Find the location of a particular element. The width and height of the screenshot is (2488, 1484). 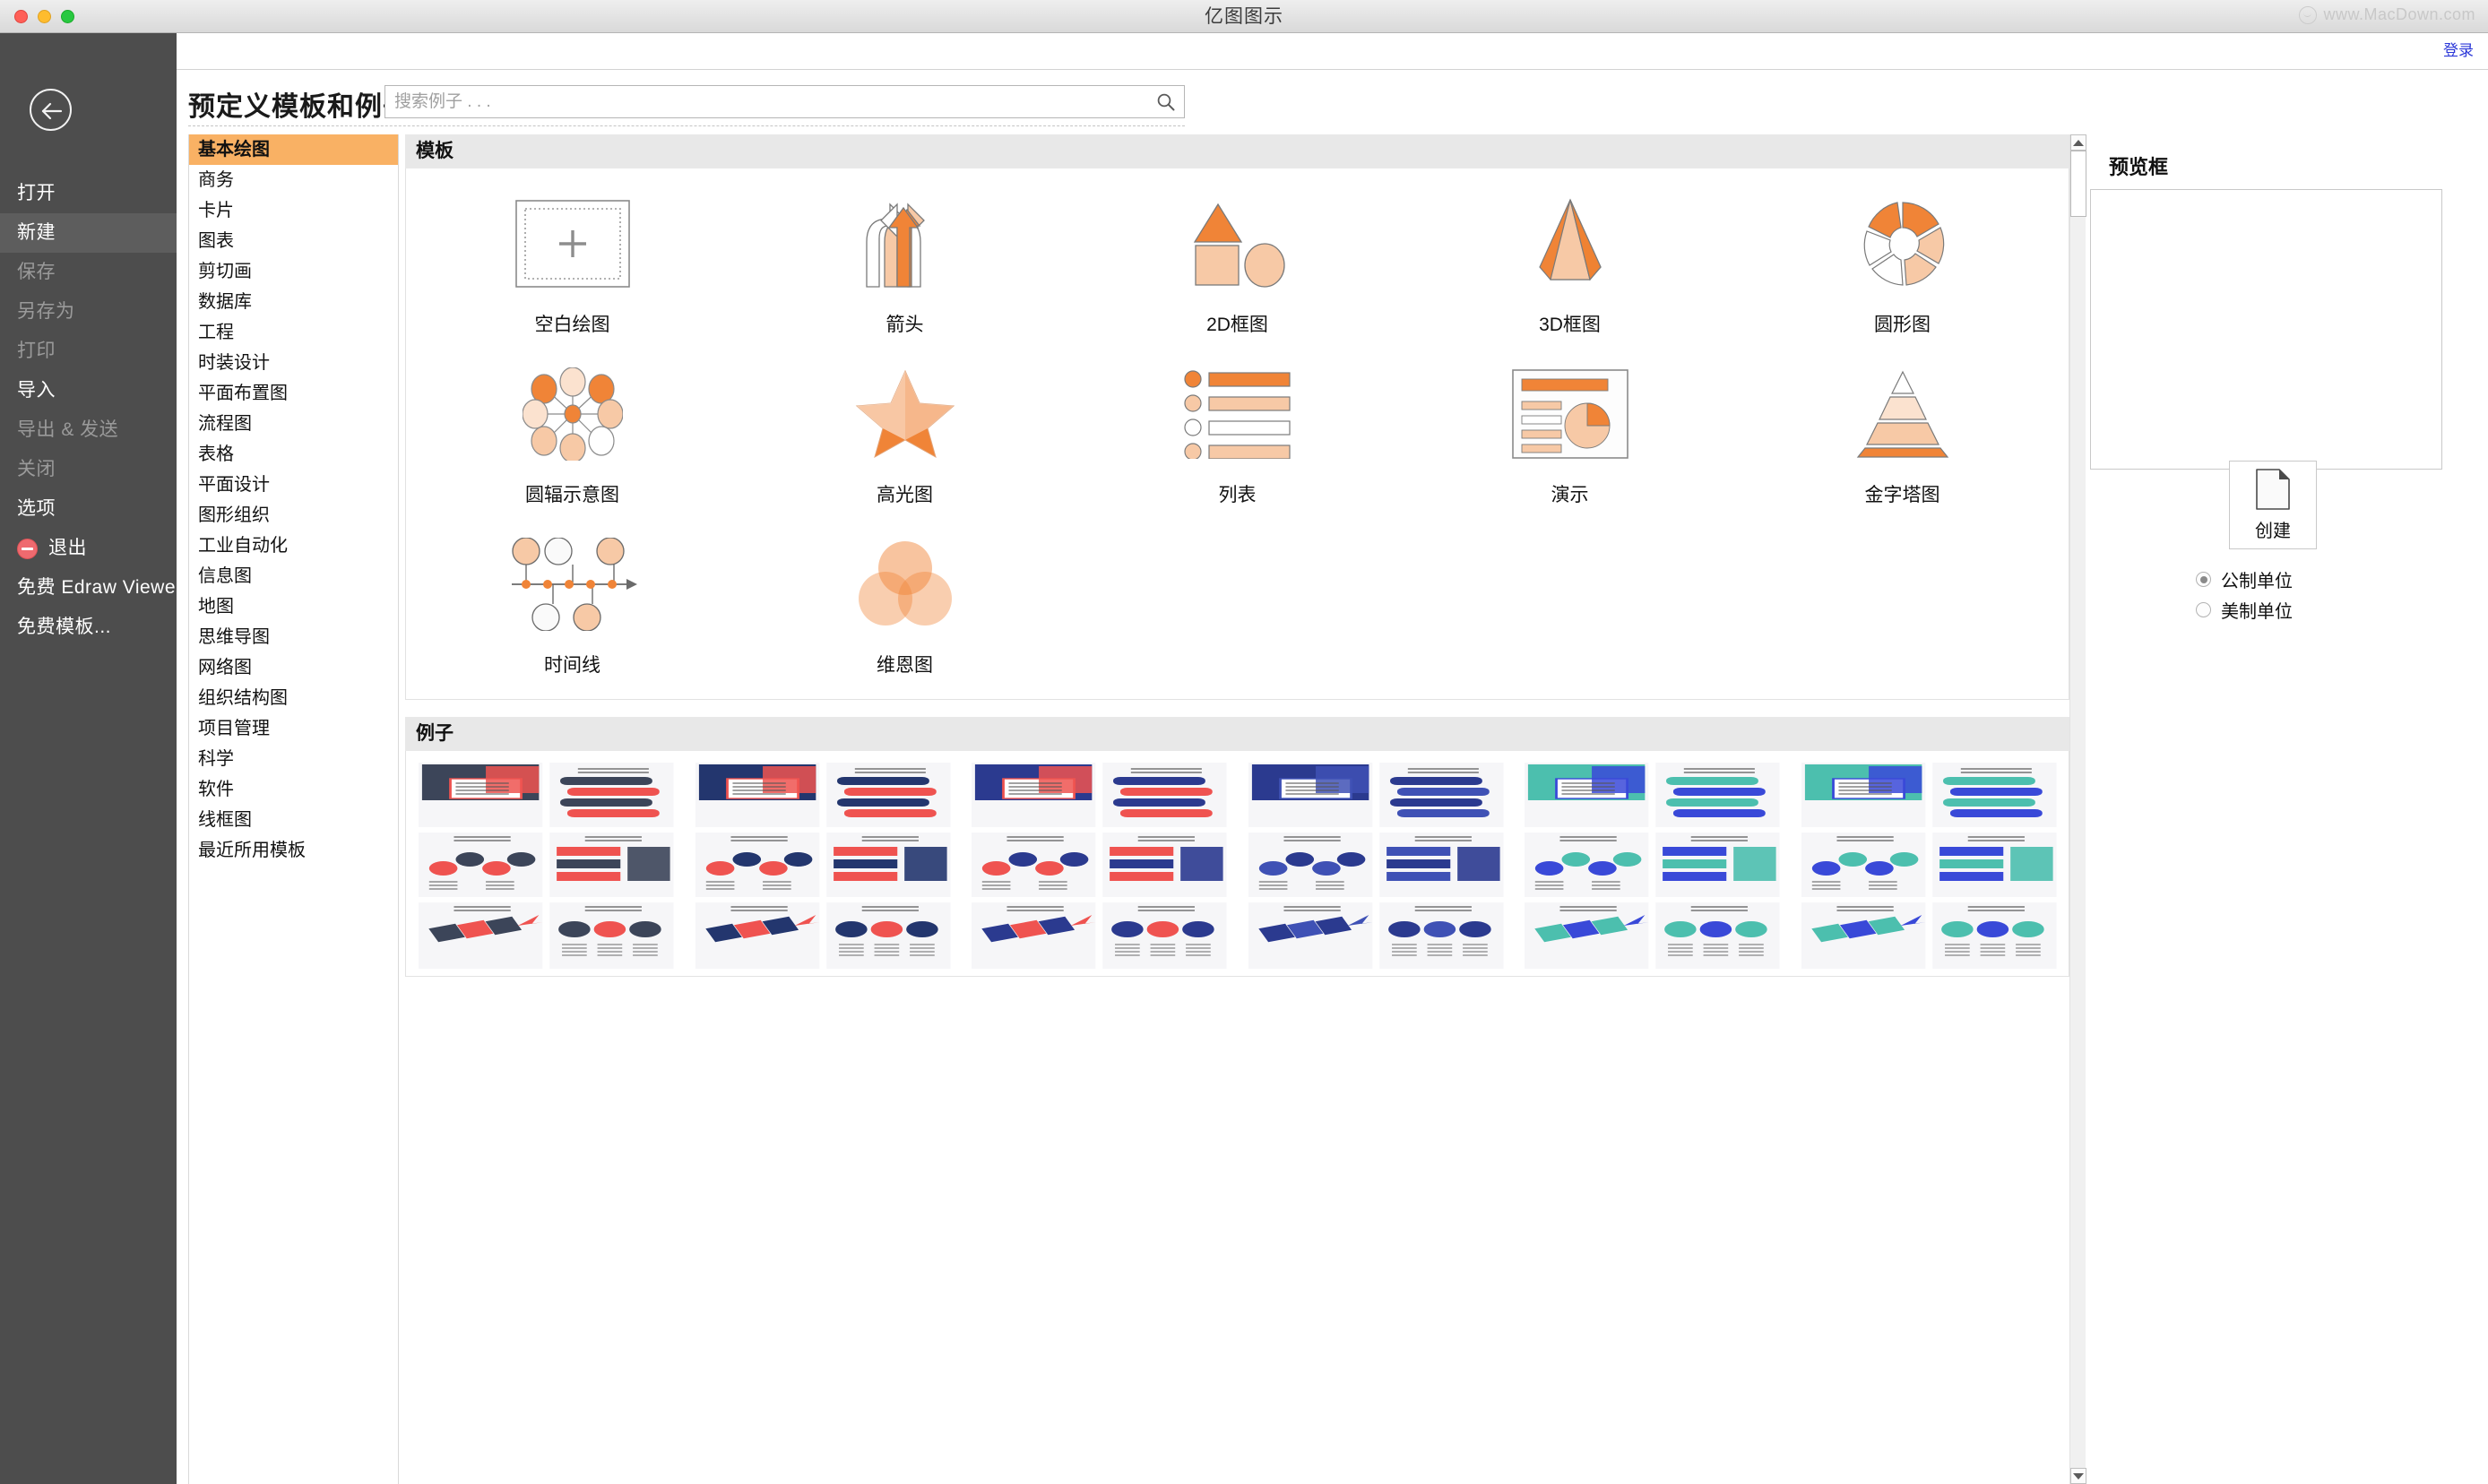

template-item-2: 2D框图 is located at coordinates (1237, 258).